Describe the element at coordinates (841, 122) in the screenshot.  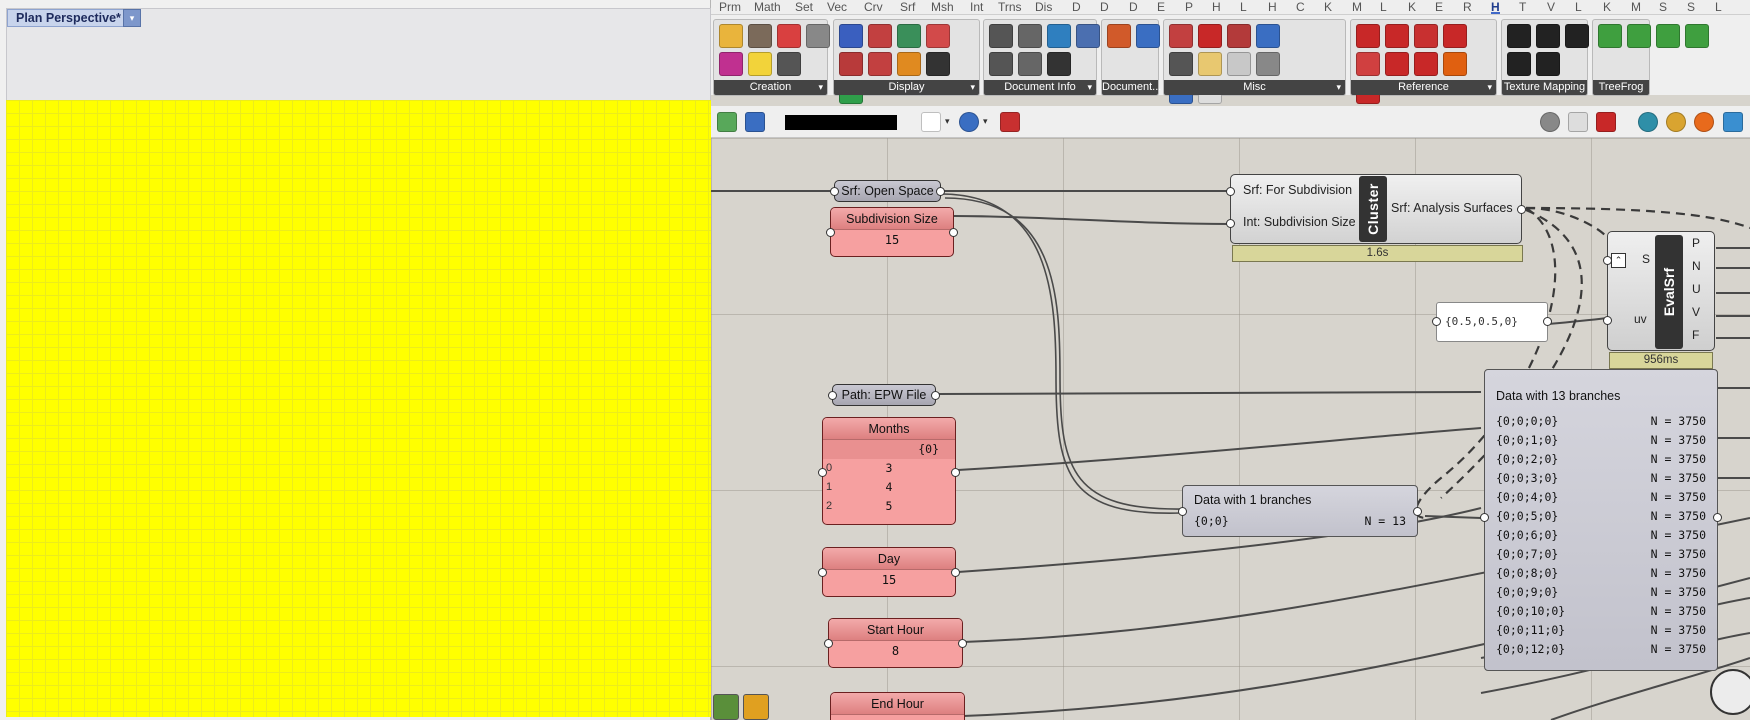
I see `document-name-field` at that location.